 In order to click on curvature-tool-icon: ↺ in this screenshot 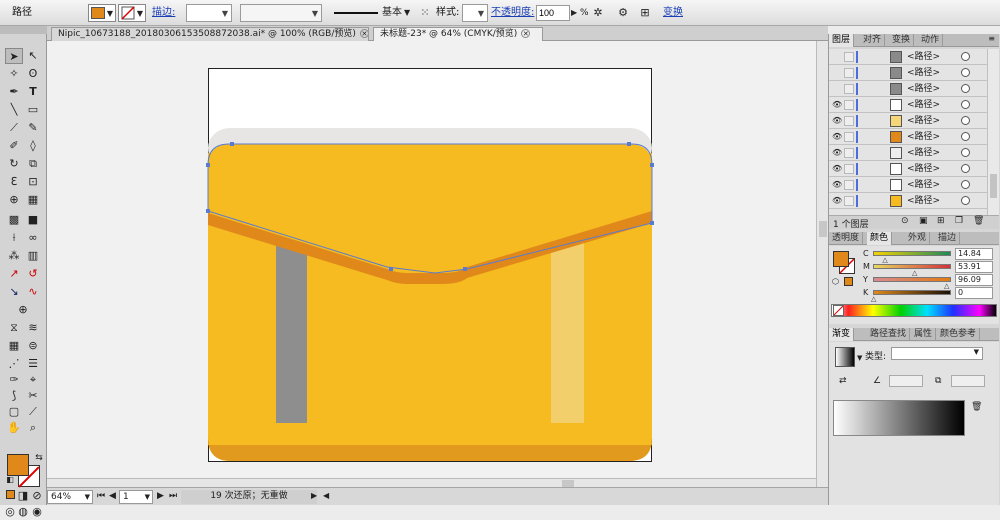, I will do `click(33, 274)`.